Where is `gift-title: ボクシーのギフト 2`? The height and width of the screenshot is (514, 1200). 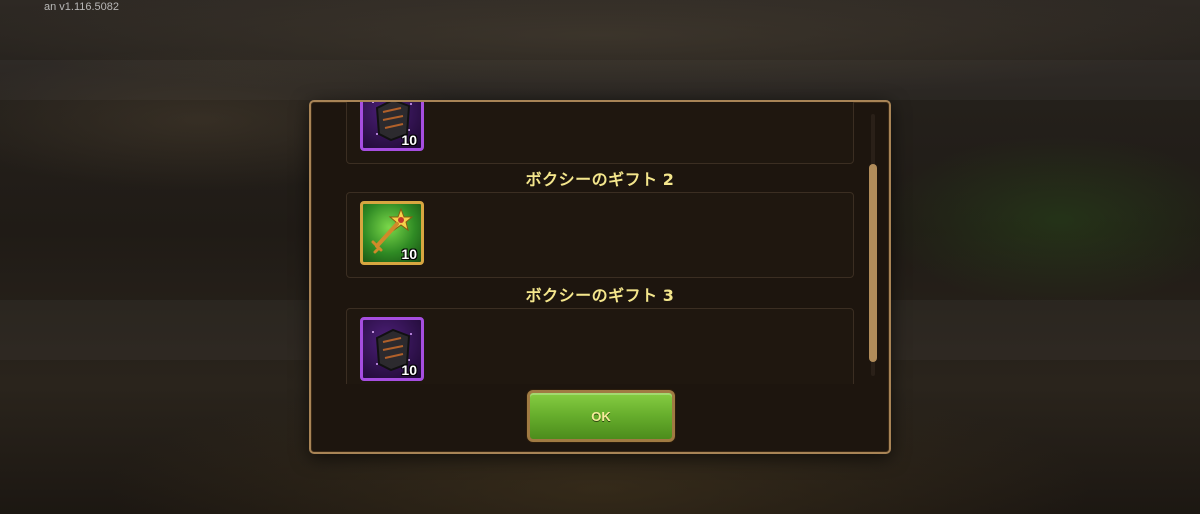 gift-title: ボクシーのギフト 2 is located at coordinates (600, 178).